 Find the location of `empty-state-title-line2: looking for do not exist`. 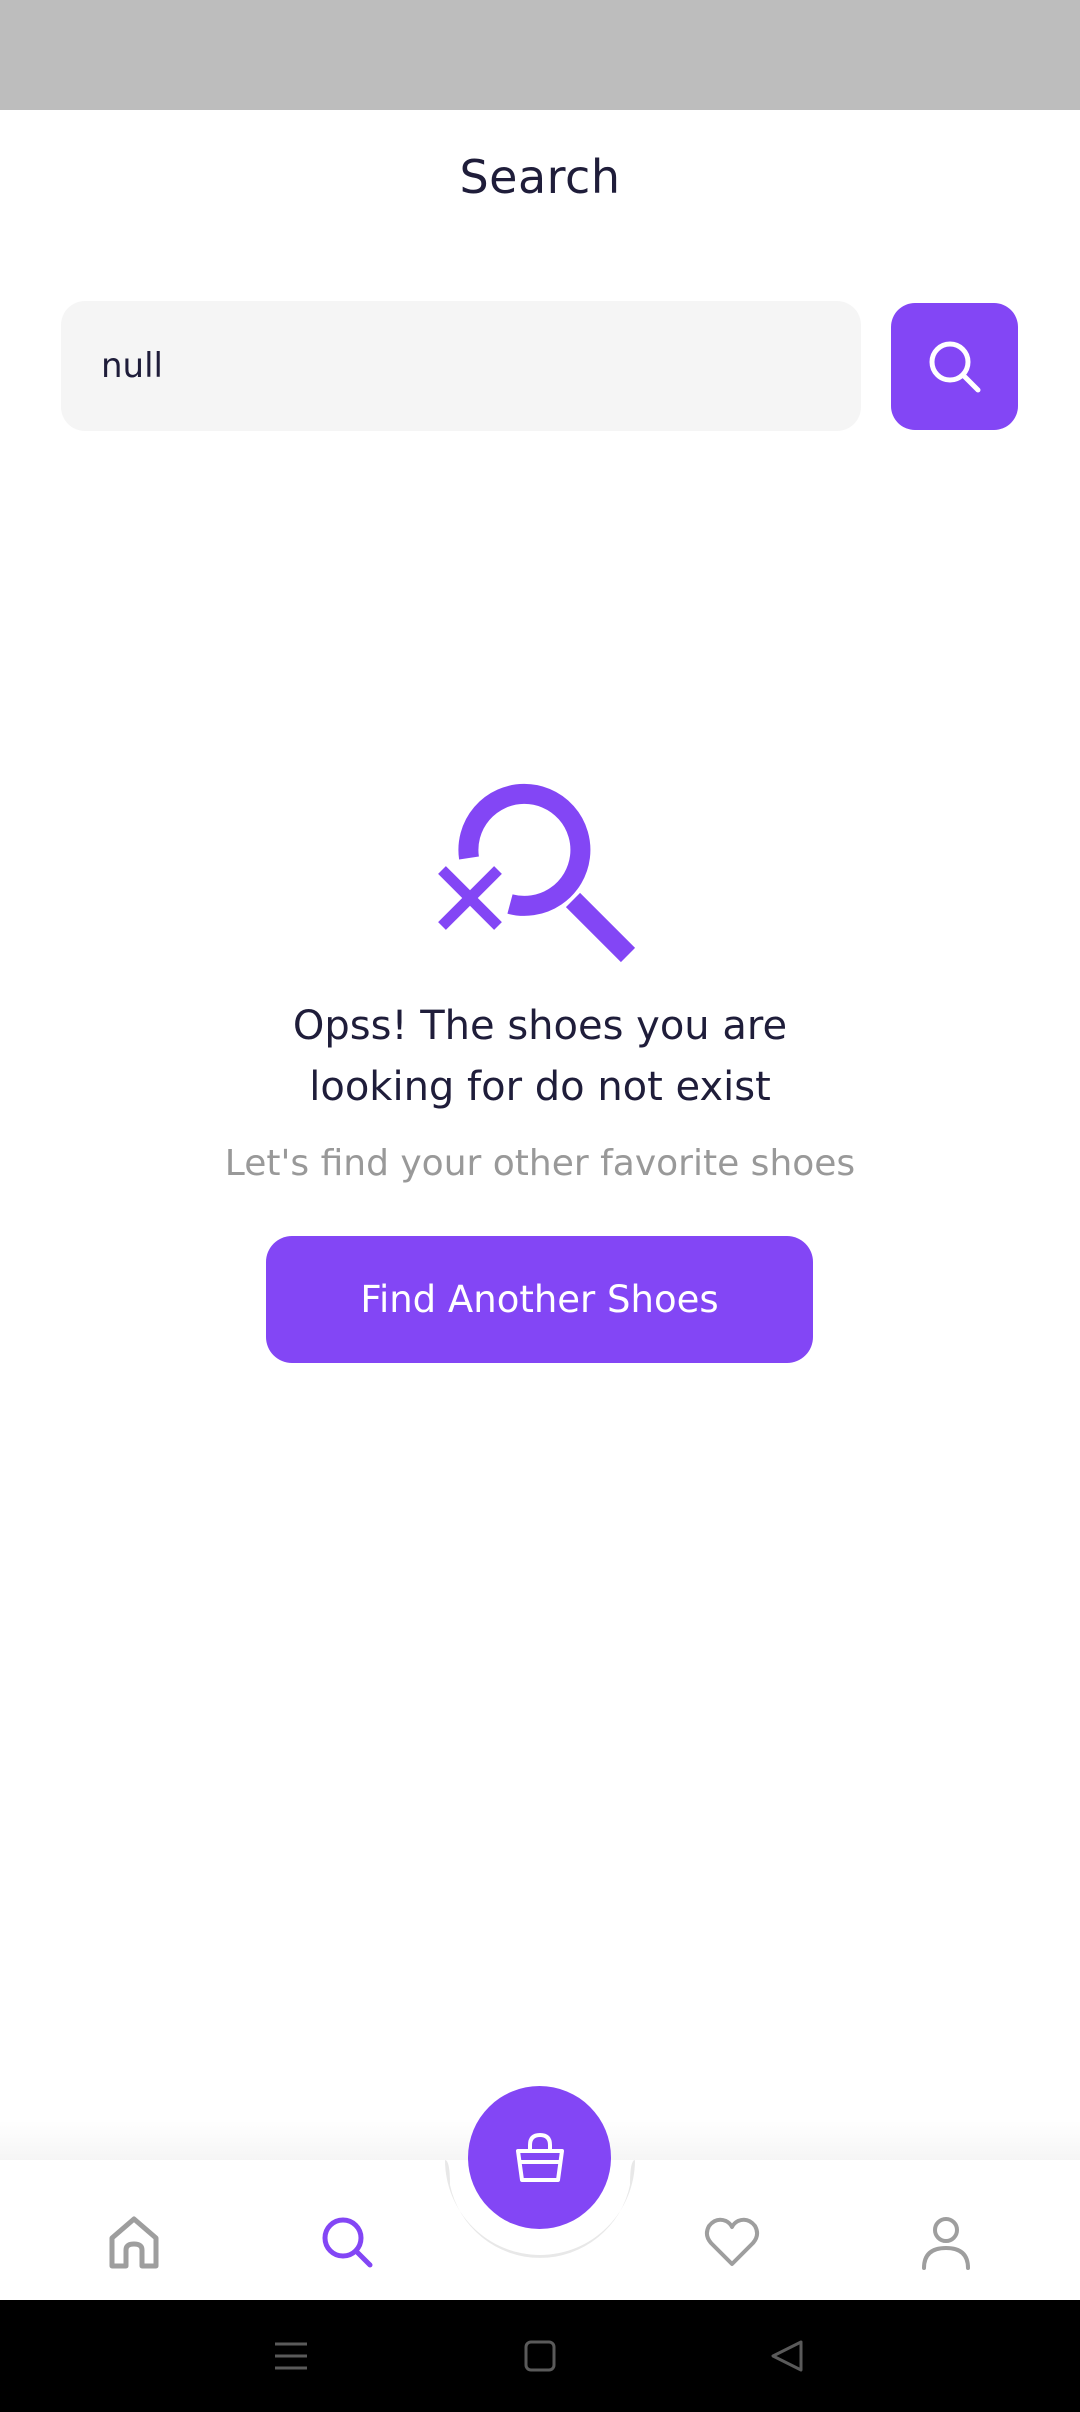

empty-state-title-line2: looking for do not exist is located at coordinates (540, 1087).